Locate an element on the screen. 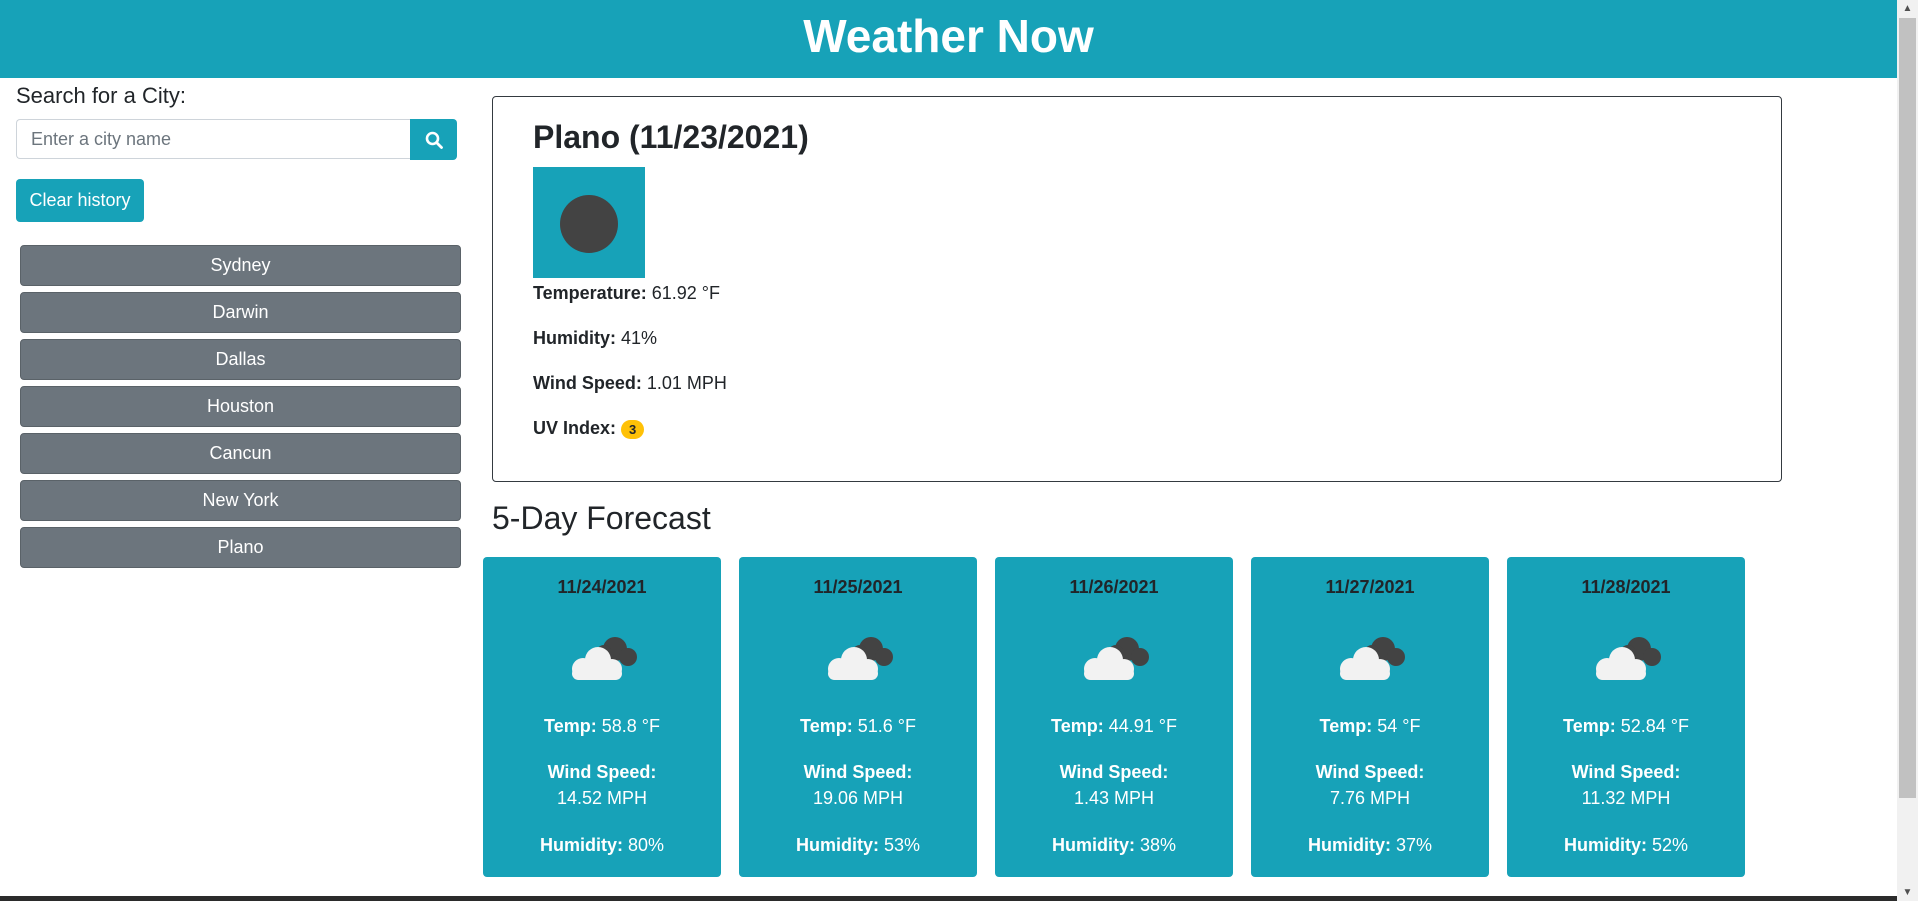  page-scrollbar: ▲ ▼ is located at coordinates (1907, 450).